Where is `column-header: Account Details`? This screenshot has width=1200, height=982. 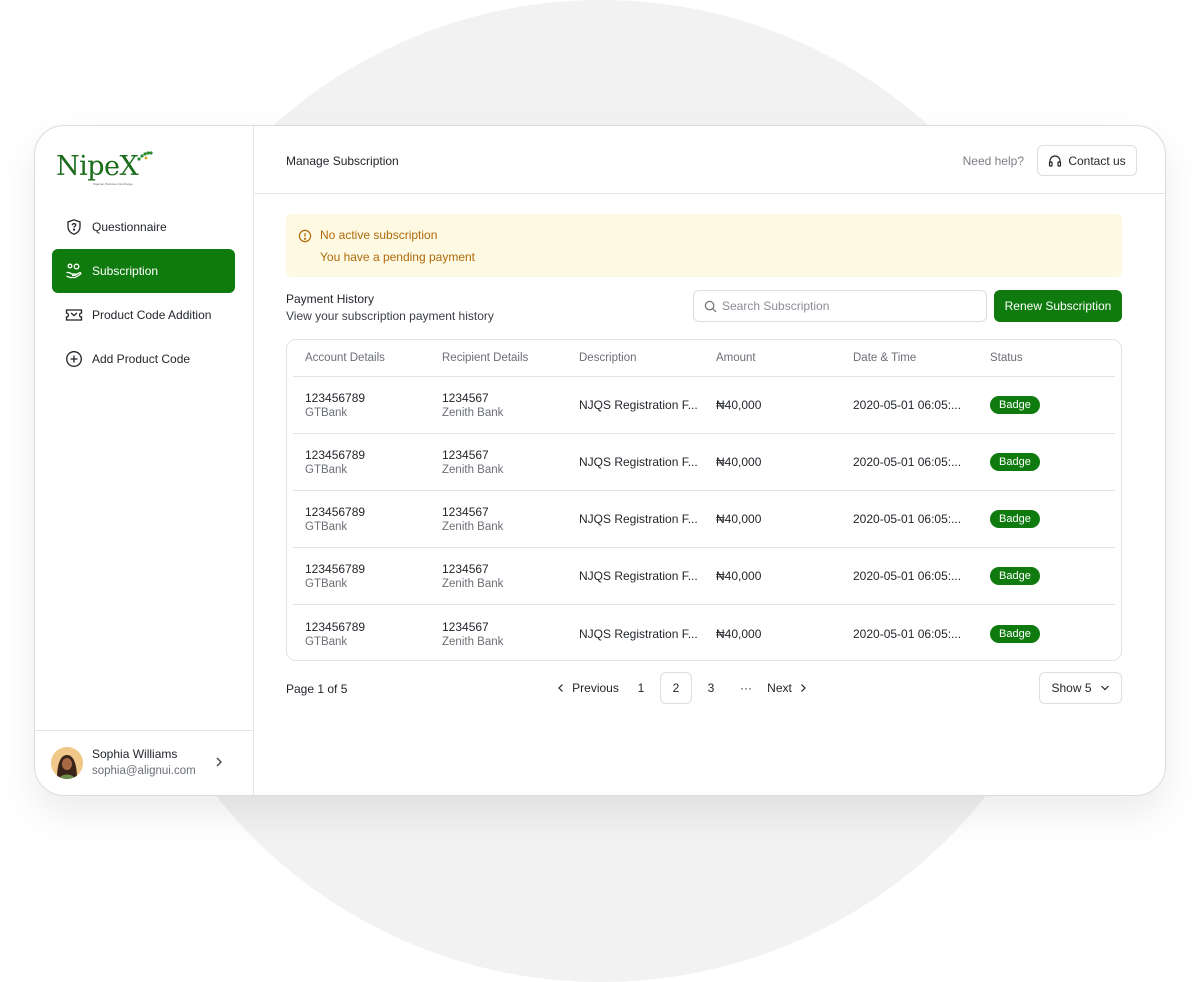 column-header: Account Details is located at coordinates (345, 358).